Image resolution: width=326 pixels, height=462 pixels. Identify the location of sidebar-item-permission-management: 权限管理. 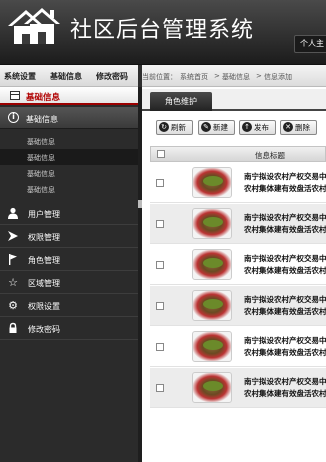
(69, 237).